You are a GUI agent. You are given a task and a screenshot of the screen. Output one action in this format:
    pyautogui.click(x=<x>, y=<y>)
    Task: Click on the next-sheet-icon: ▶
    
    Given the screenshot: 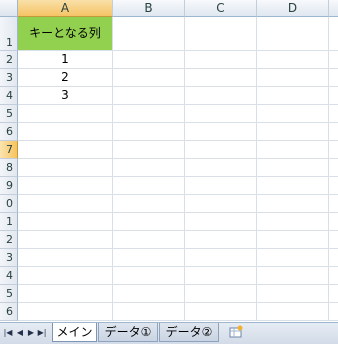 What is the action you would take?
    pyautogui.click(x=31, y=333)
    